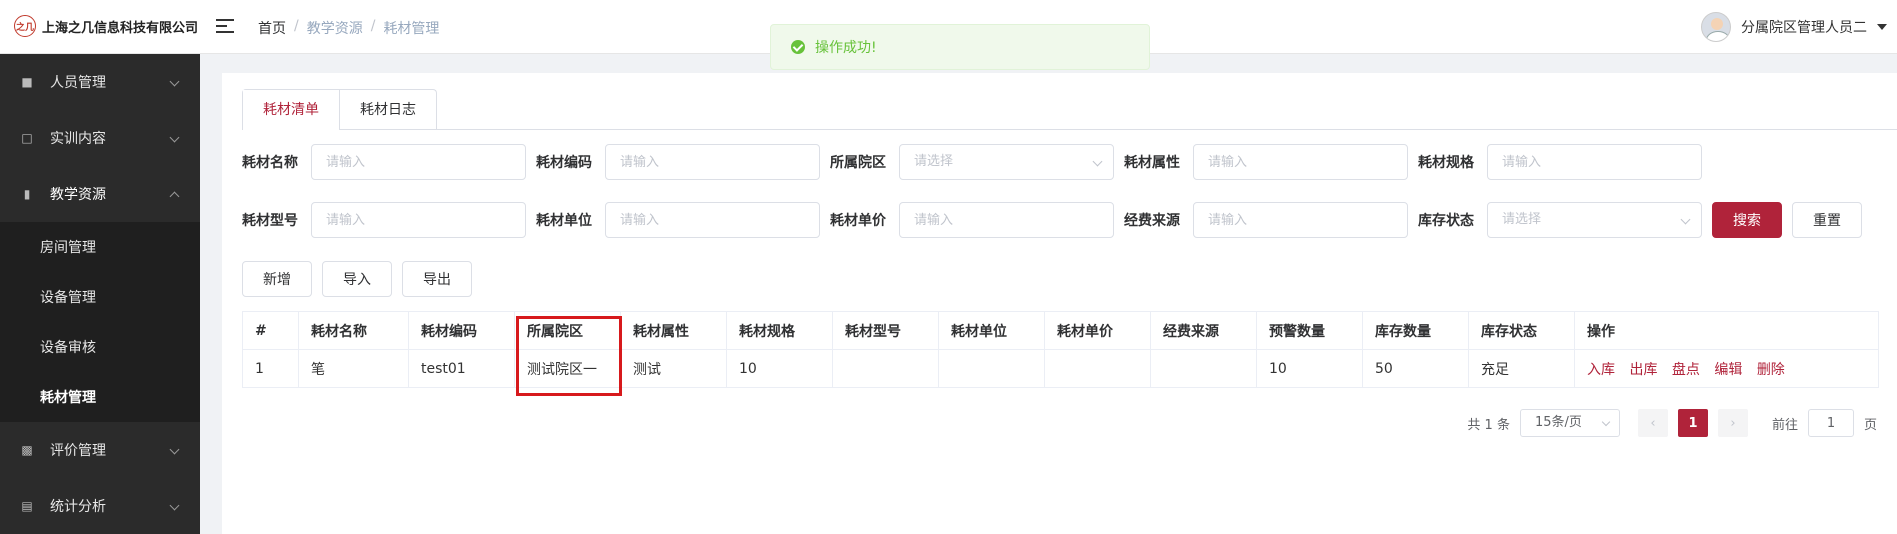  I want to click on table-cell: 1, so click(270, 368).